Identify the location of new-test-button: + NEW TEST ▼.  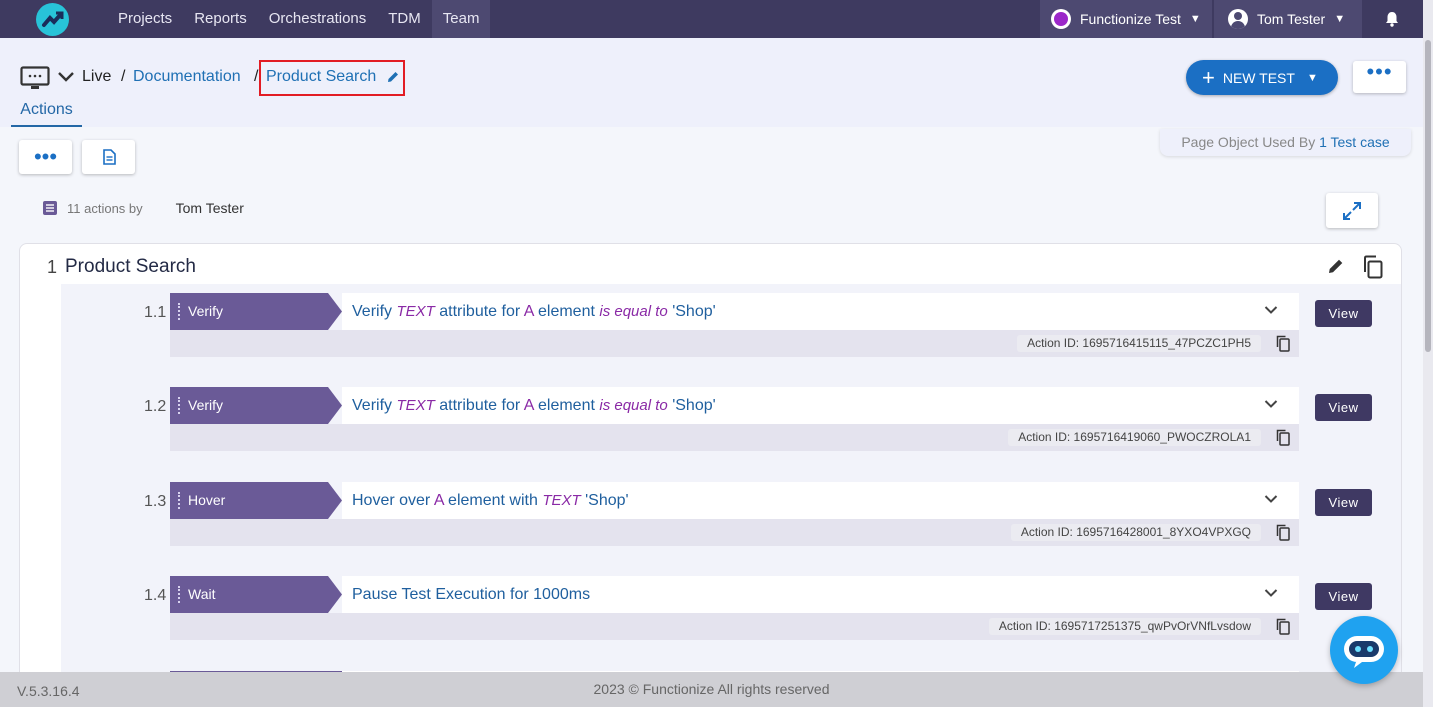
(1262, 77).